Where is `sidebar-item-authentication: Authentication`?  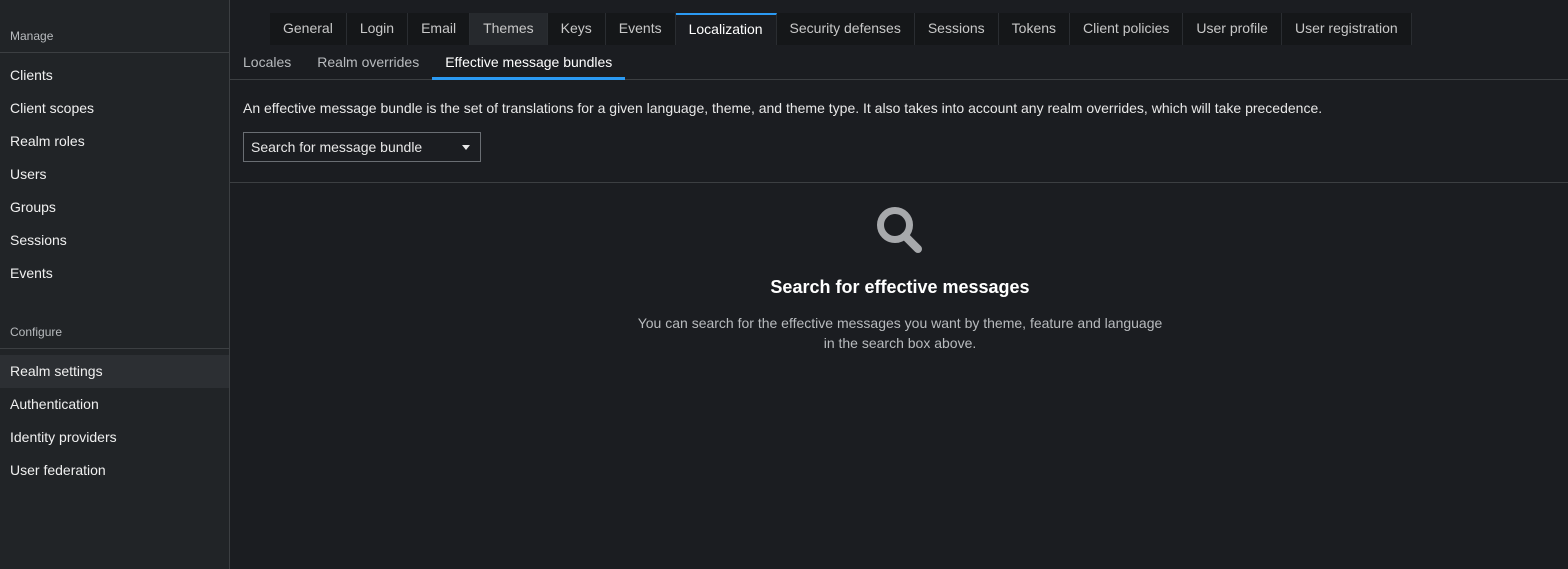
sidebar-item-authentication: Authentication is located at coordinates (114, 404).